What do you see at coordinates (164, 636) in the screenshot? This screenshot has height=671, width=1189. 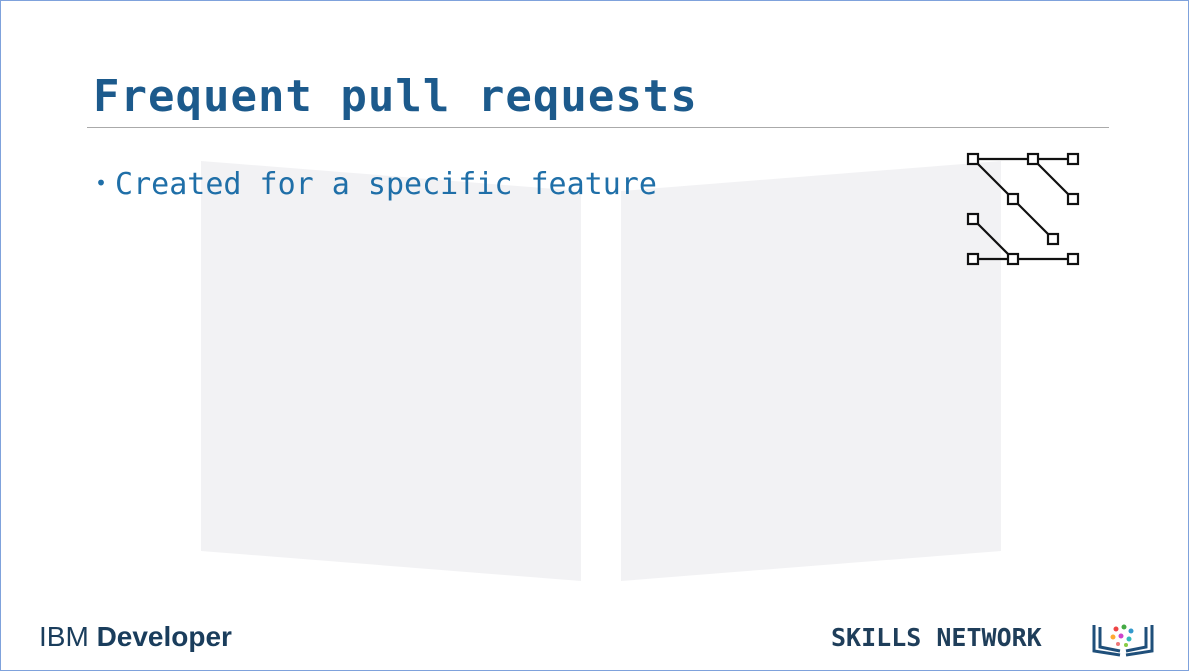 I see `developer-text: Developer` at bounding box center [164, 636].